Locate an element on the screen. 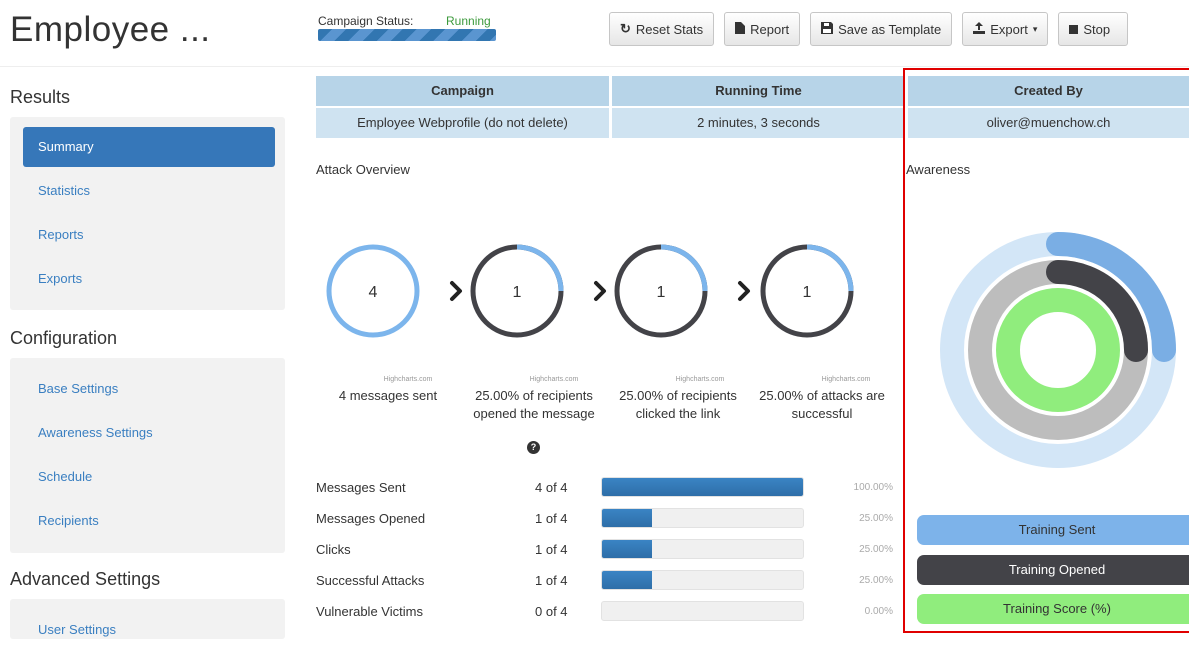 This screenshot has height=650, width=1189. nav-item-base-settings: Base Settings is located at coordinates (149, 389).